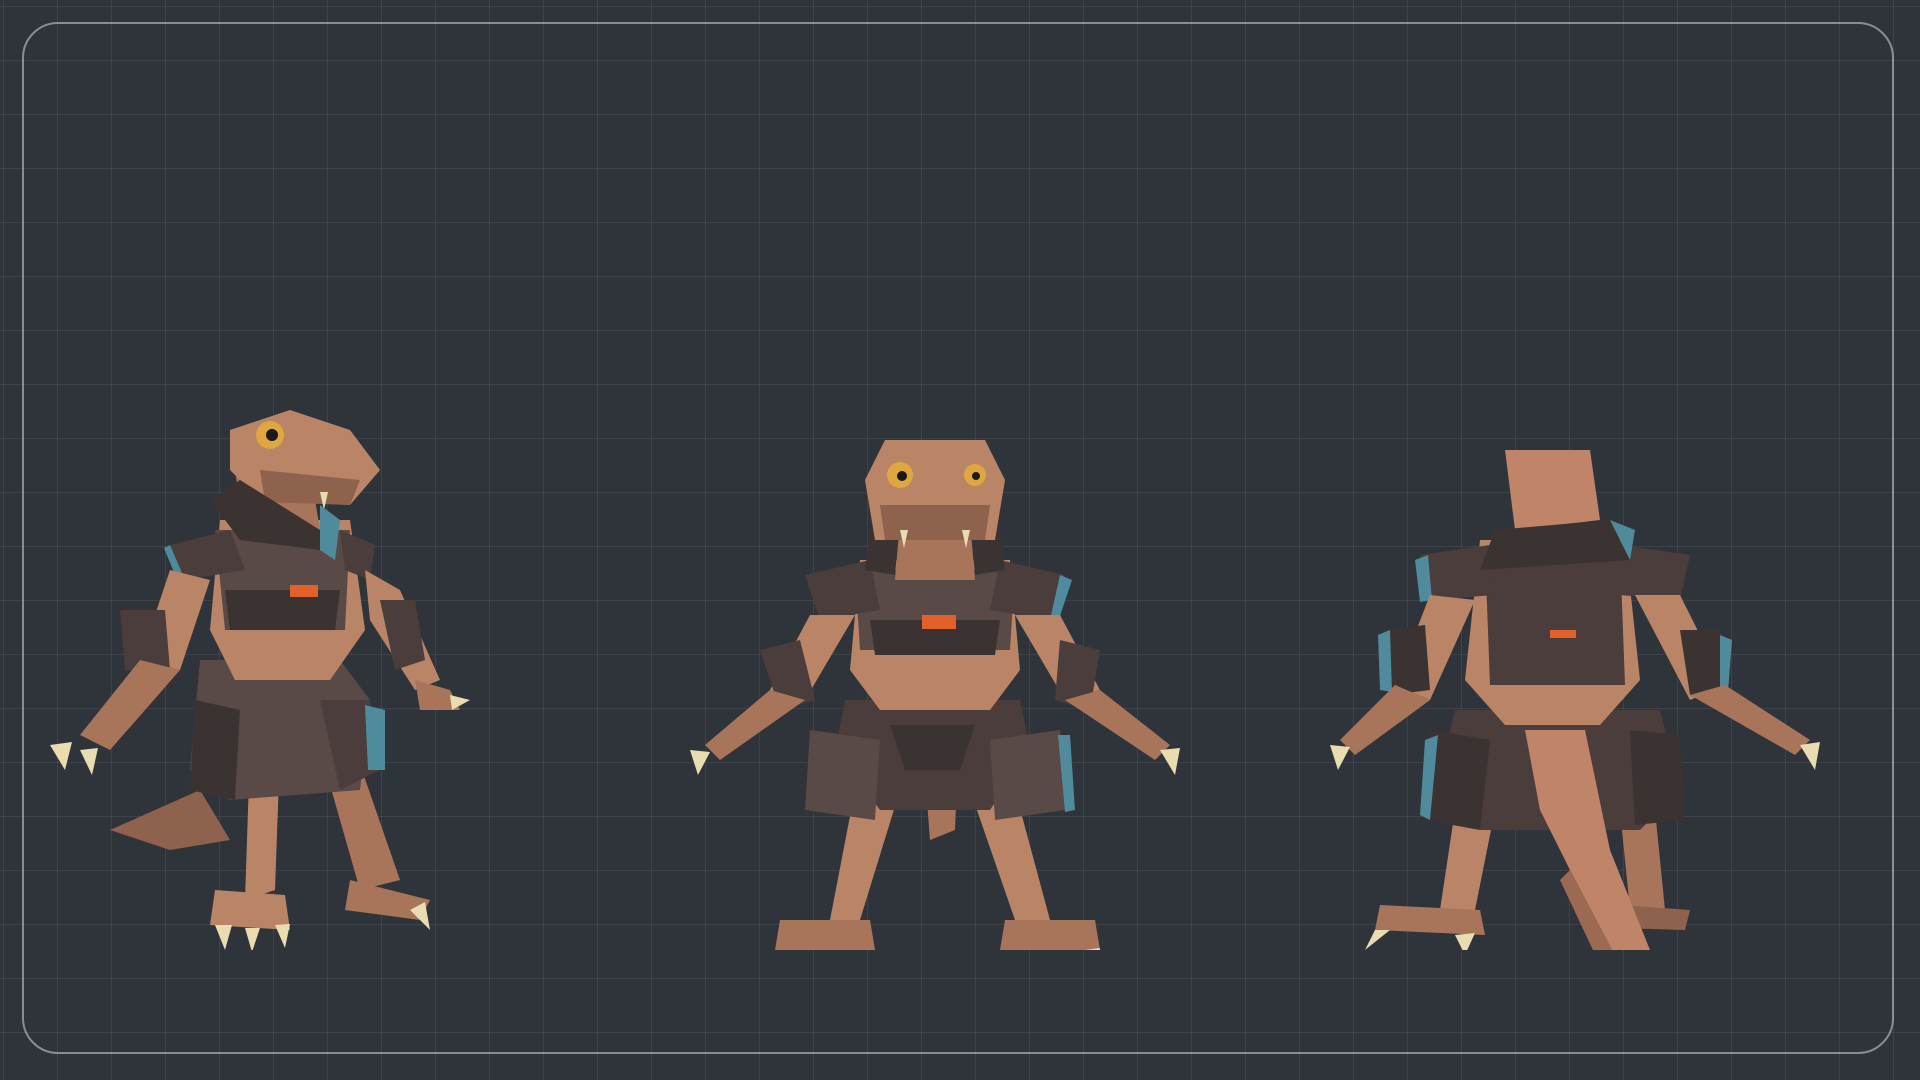 The image size is (1920, 1080). What do you see at coordinates (935, 695) in the screenshot?
I see `lizard-warrior-front-render` at bounding box center [935, 695].